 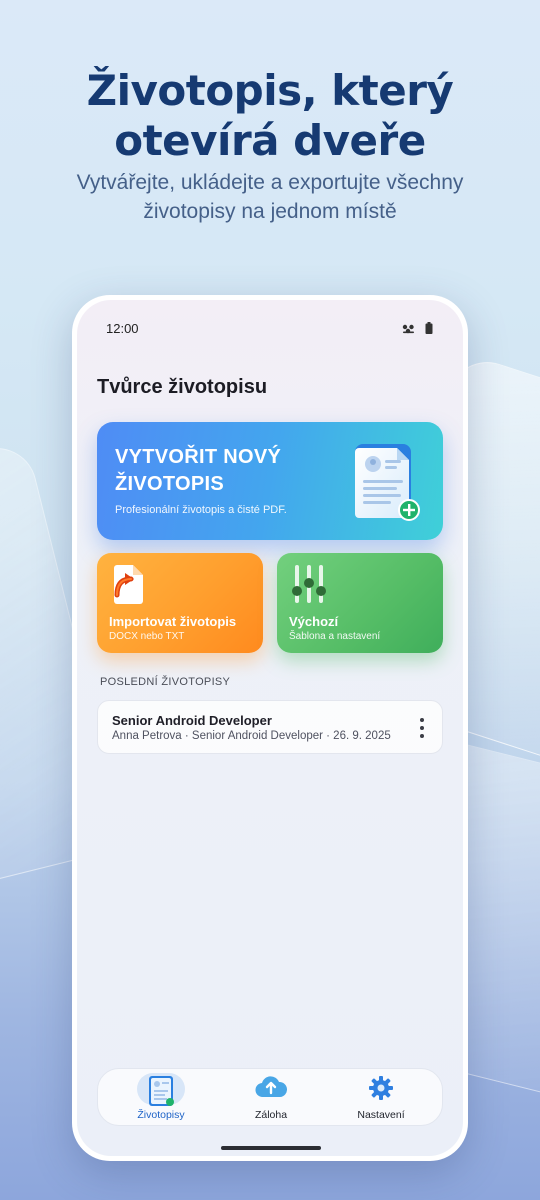 I want to click on more-options-icon, so click(x=422, y=728).